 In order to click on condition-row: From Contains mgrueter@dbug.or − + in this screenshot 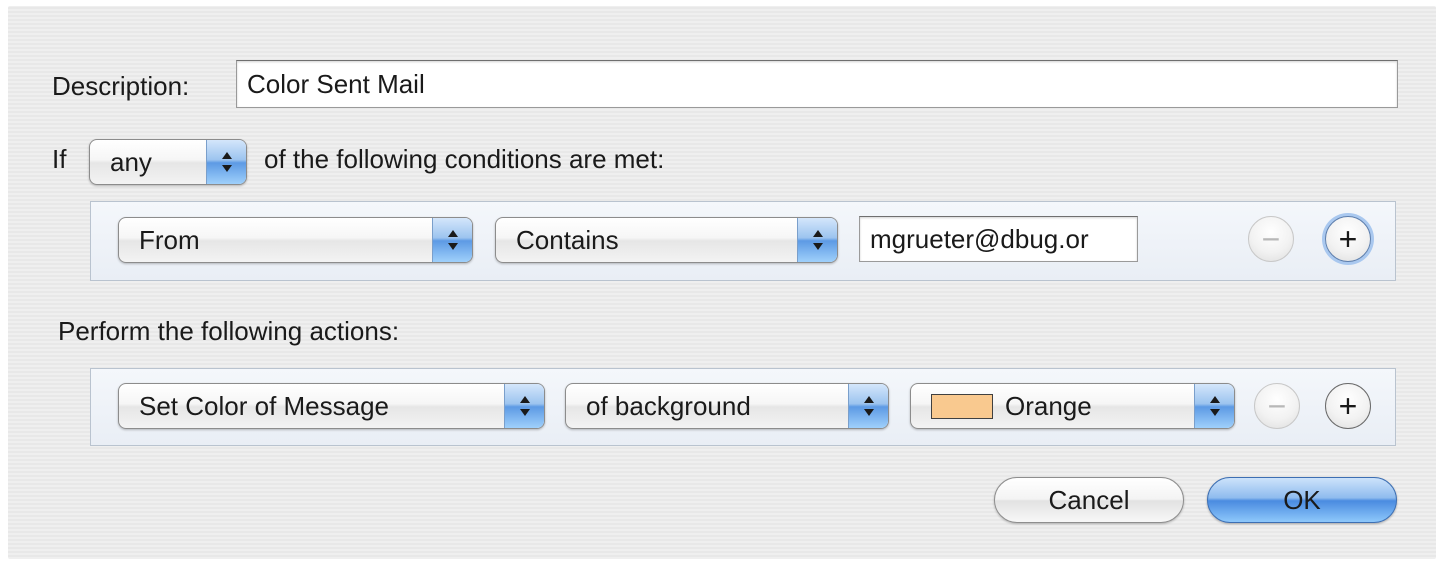, I will do `click(743, 241)`.